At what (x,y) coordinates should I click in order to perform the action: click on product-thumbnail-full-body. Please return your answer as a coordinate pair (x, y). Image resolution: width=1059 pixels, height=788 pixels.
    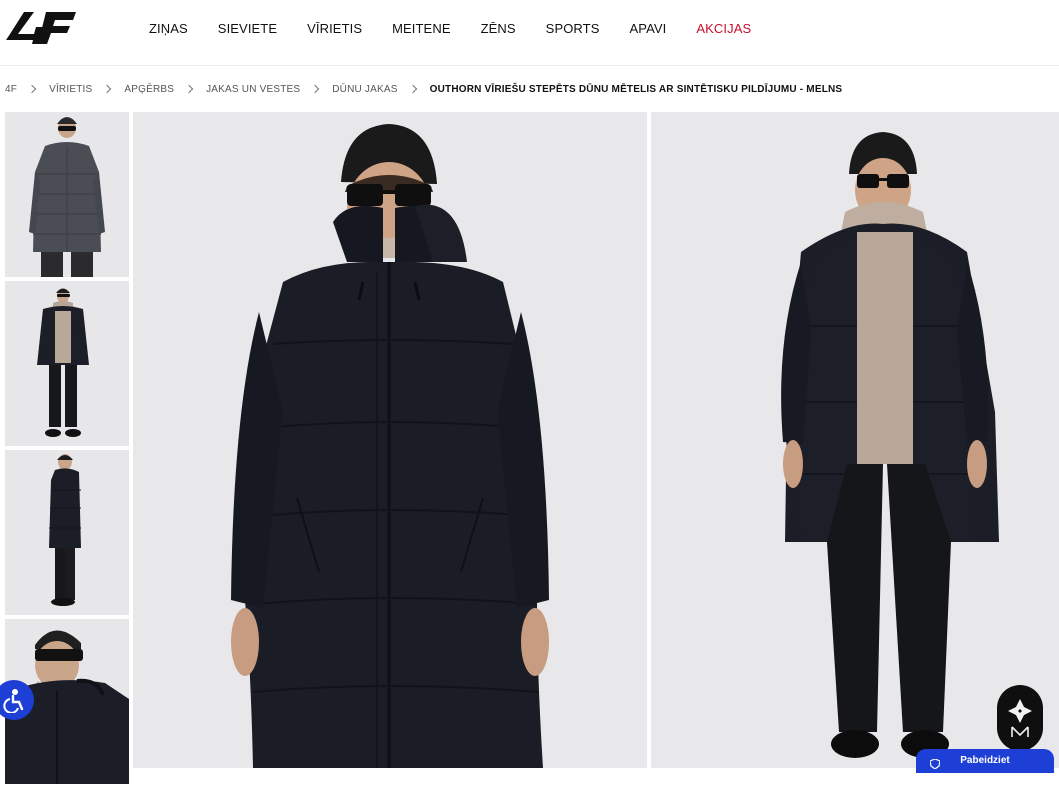
    Looking at the image, I should click on (67, 363).